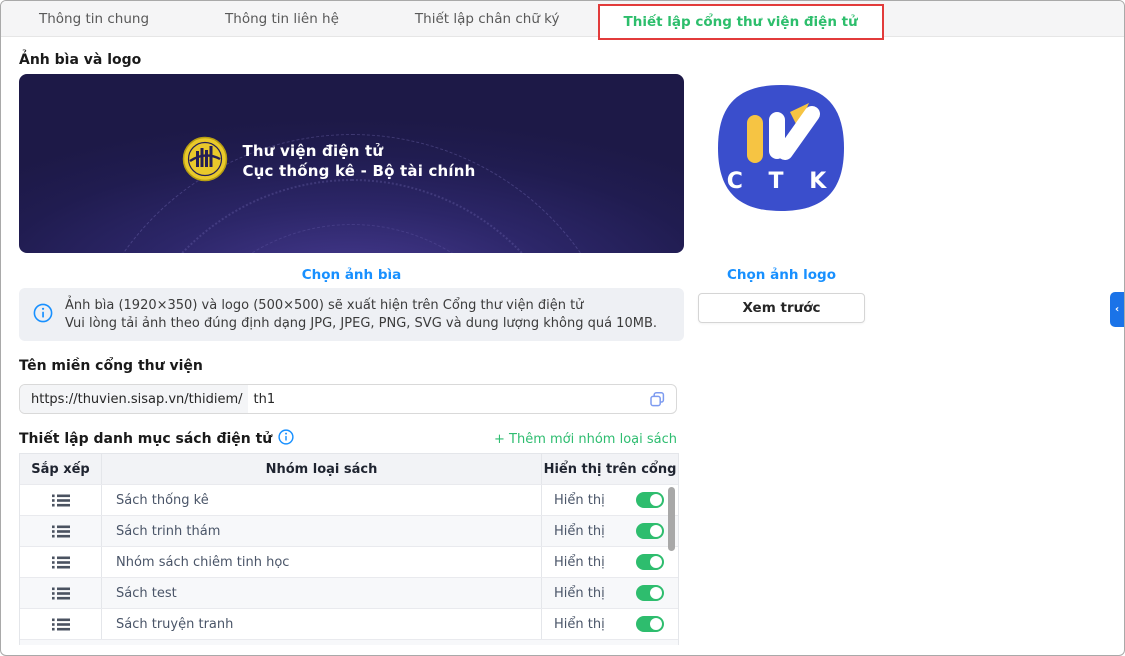 This screenshot has height=656, width=1125. What do you see at coordinates (134, 399) in the screenshot?
I see `domain-prefix: https://thuvien.sisap.vn/thidiem/` at bounding box center [134, 399].